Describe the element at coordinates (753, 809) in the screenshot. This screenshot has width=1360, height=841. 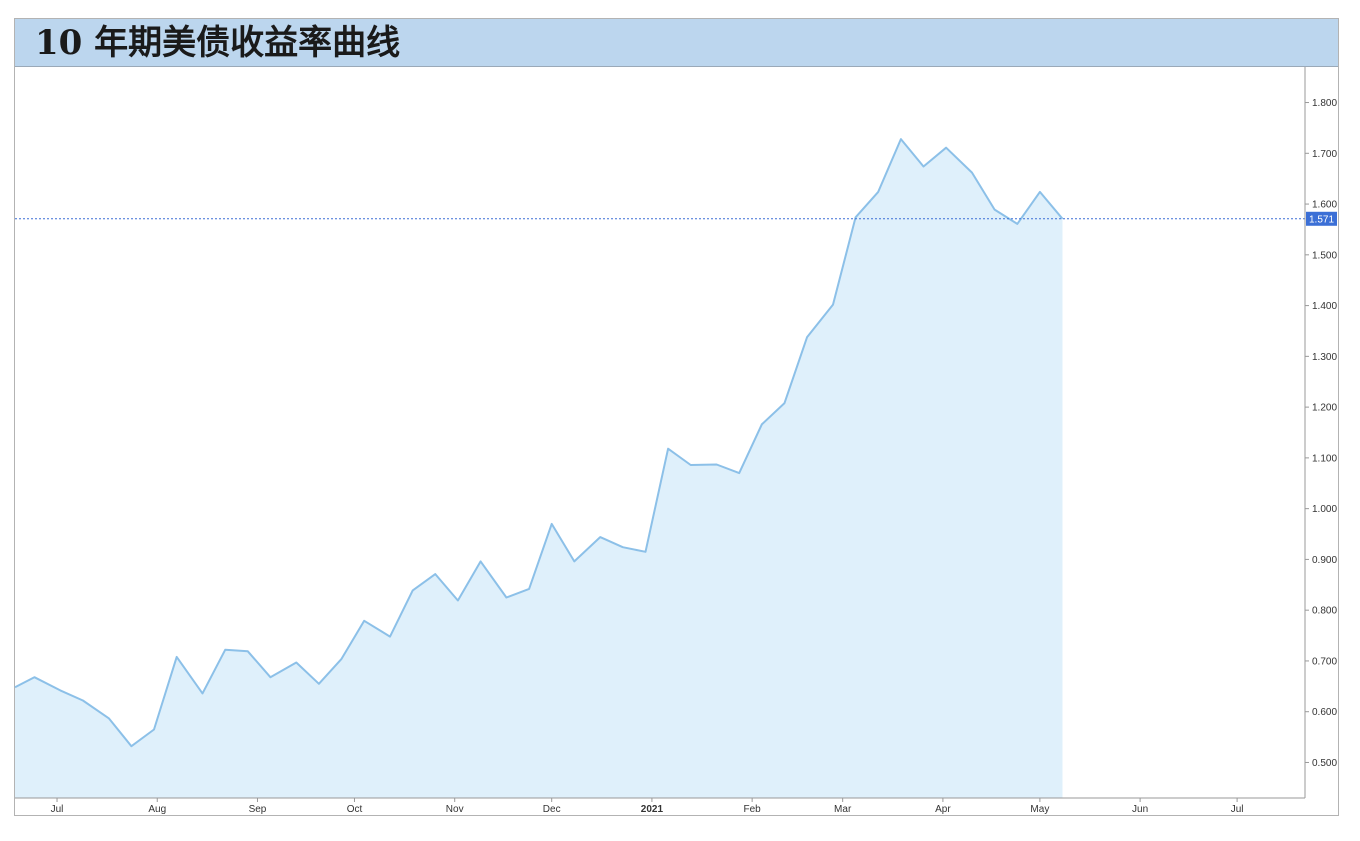
I see `x-tick-label: Feb` at that location.